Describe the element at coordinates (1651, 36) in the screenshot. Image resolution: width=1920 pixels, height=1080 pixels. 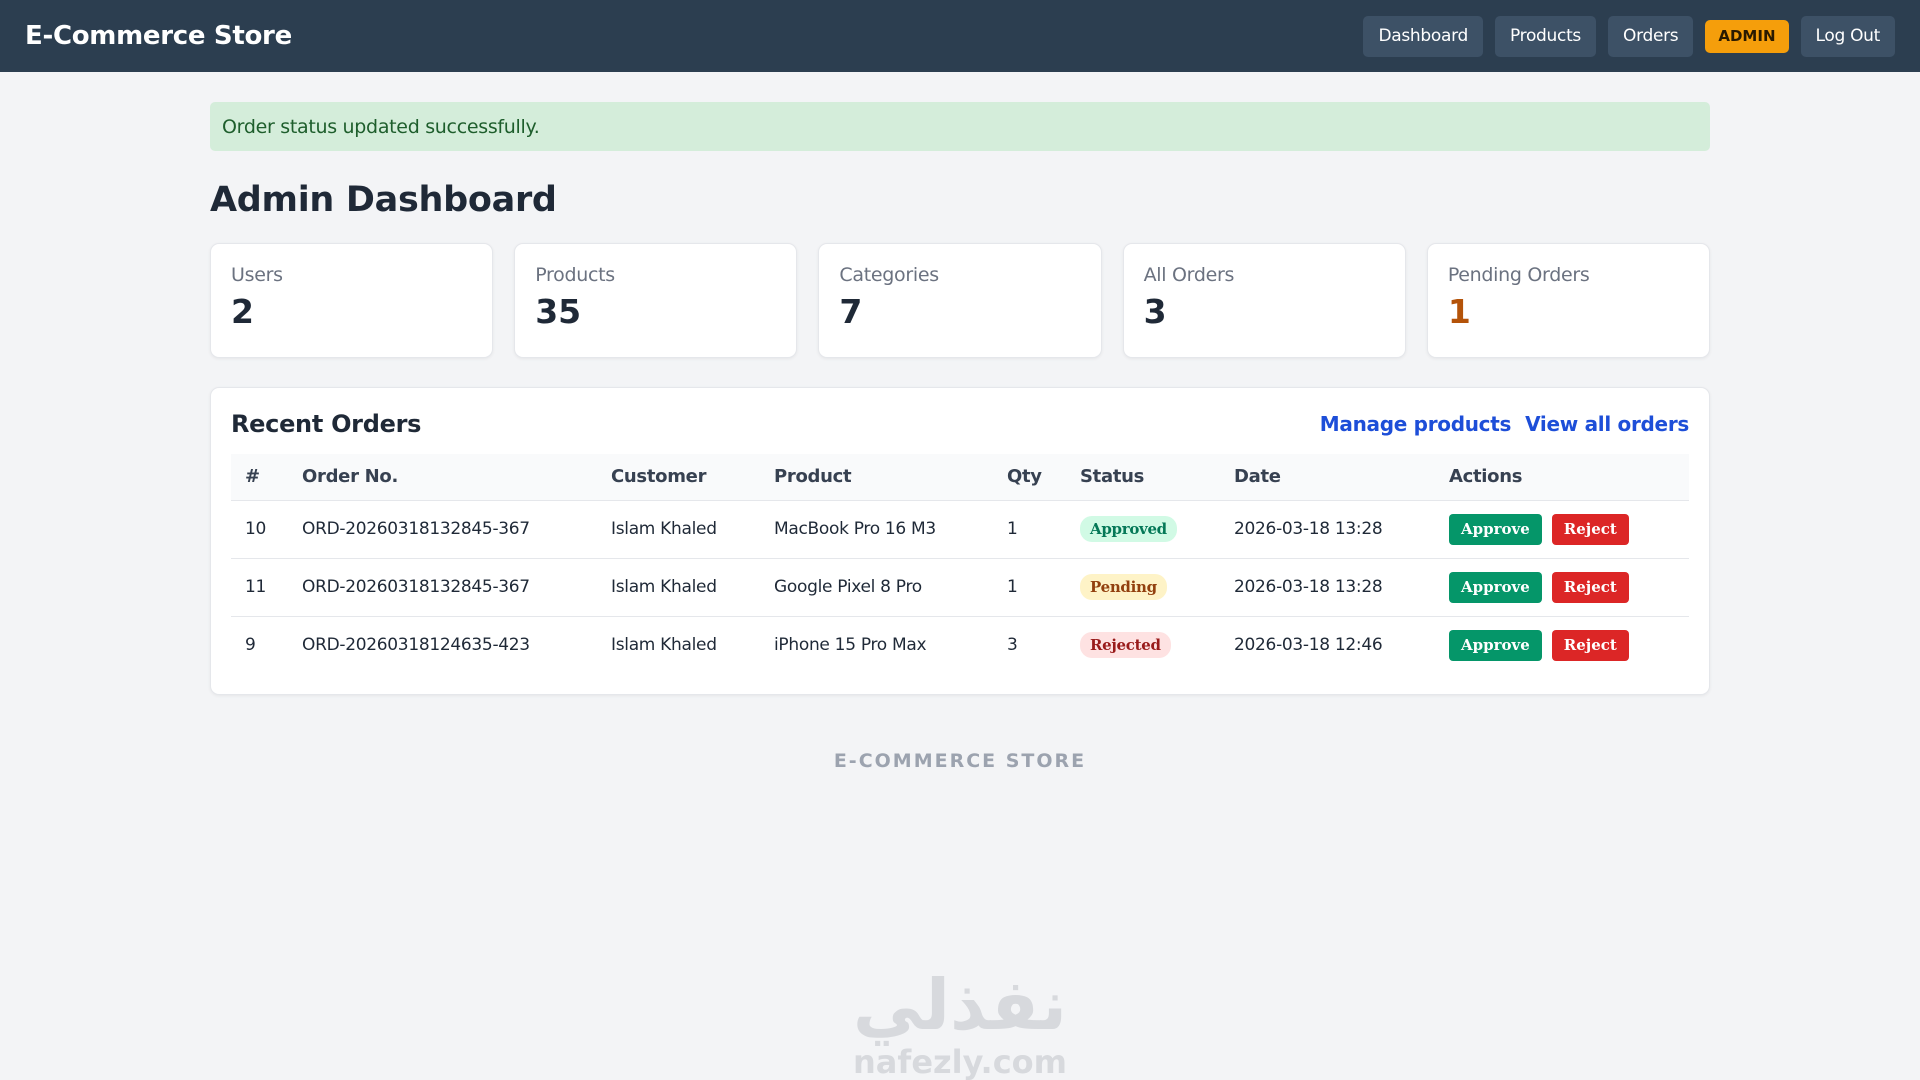
I see `nav-orders: Orders` at that location.